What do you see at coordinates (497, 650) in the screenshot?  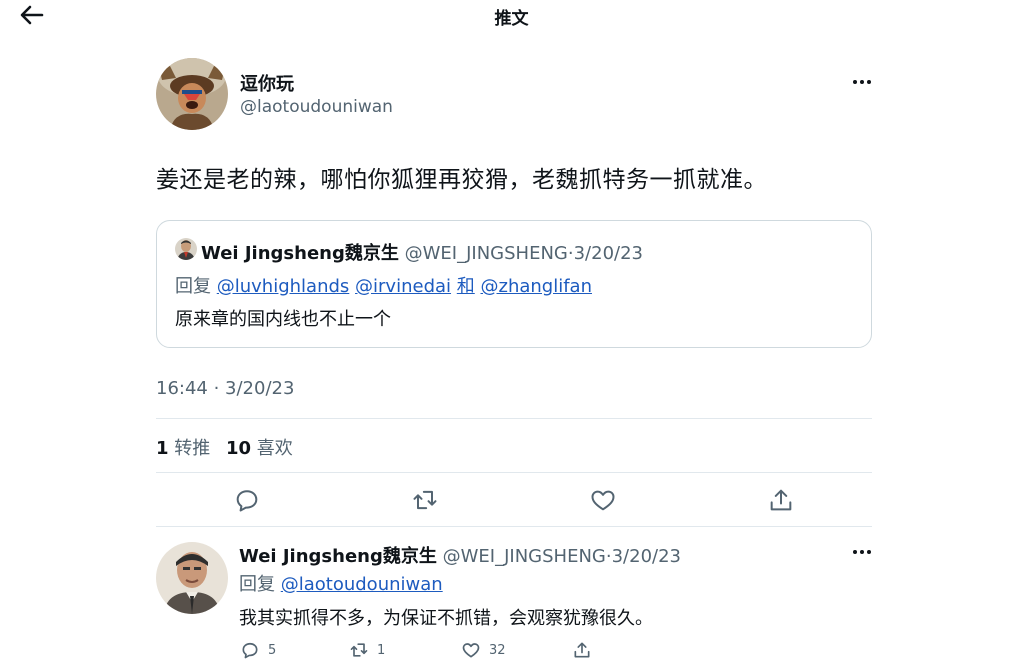 I see `like-count: 32` at bounding box center [497, 650].